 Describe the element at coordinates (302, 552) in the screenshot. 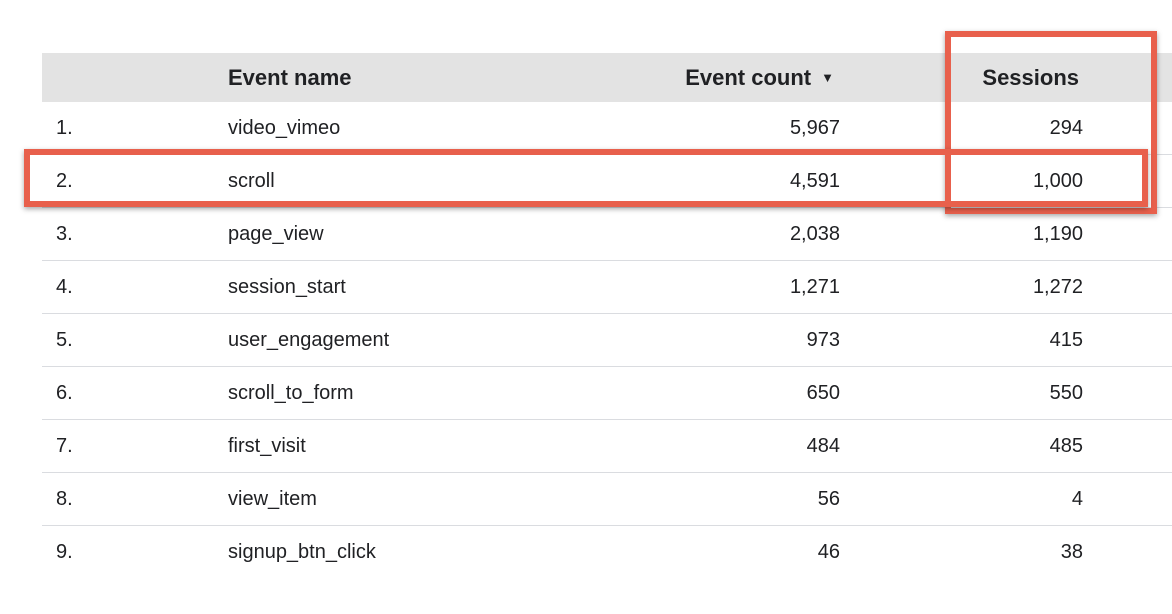

I see `event-name-cell: signup_btn_click` at that location.